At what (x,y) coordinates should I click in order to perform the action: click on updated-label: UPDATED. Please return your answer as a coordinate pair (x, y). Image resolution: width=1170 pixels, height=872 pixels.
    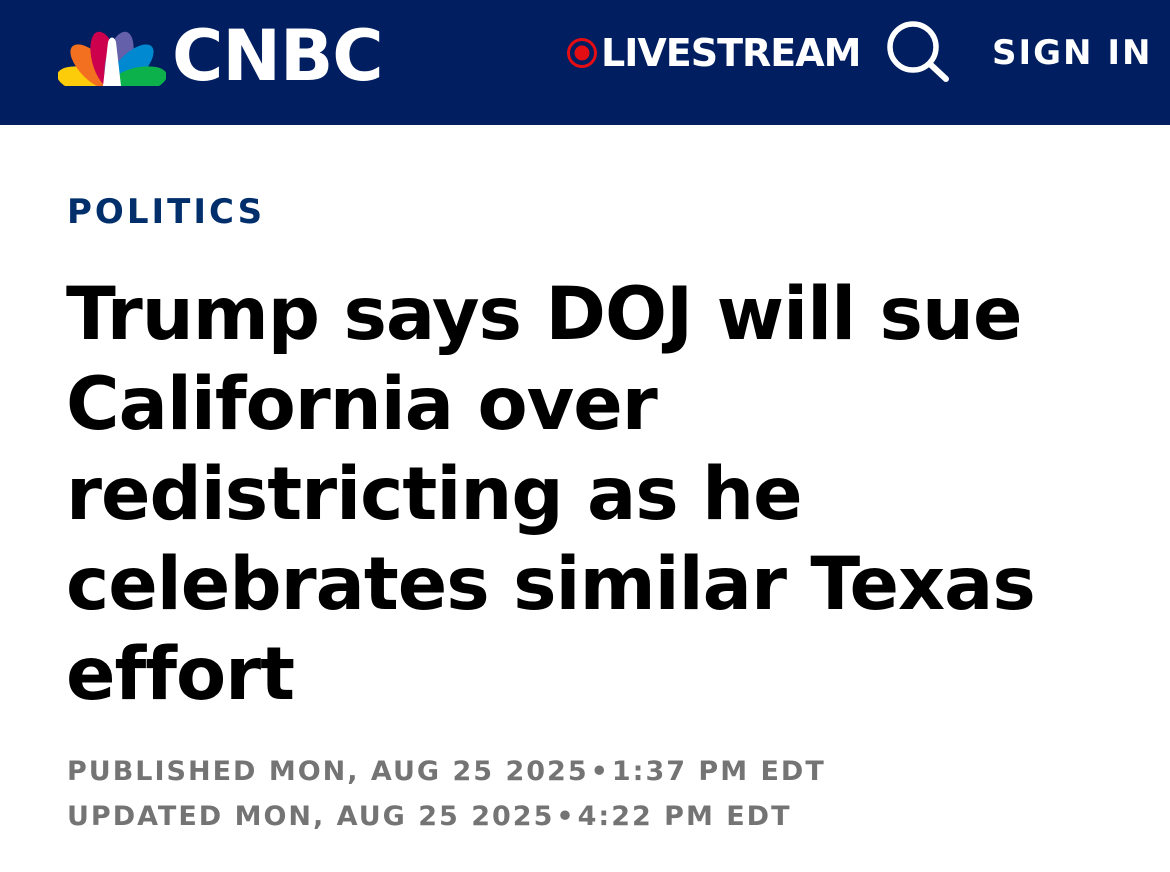
    Looking at the image, I should click on (145, 816).